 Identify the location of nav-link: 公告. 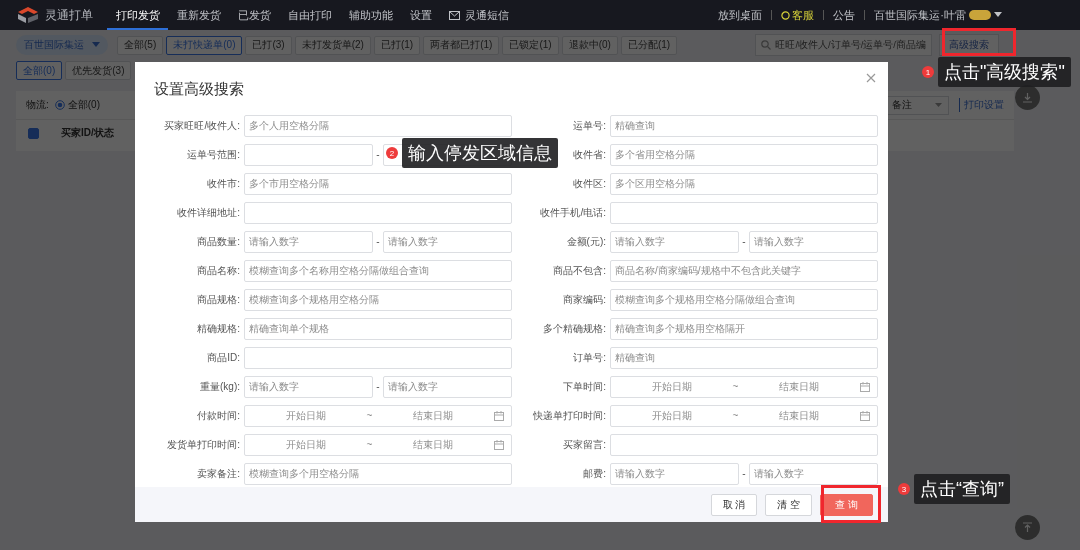
(844, 15).